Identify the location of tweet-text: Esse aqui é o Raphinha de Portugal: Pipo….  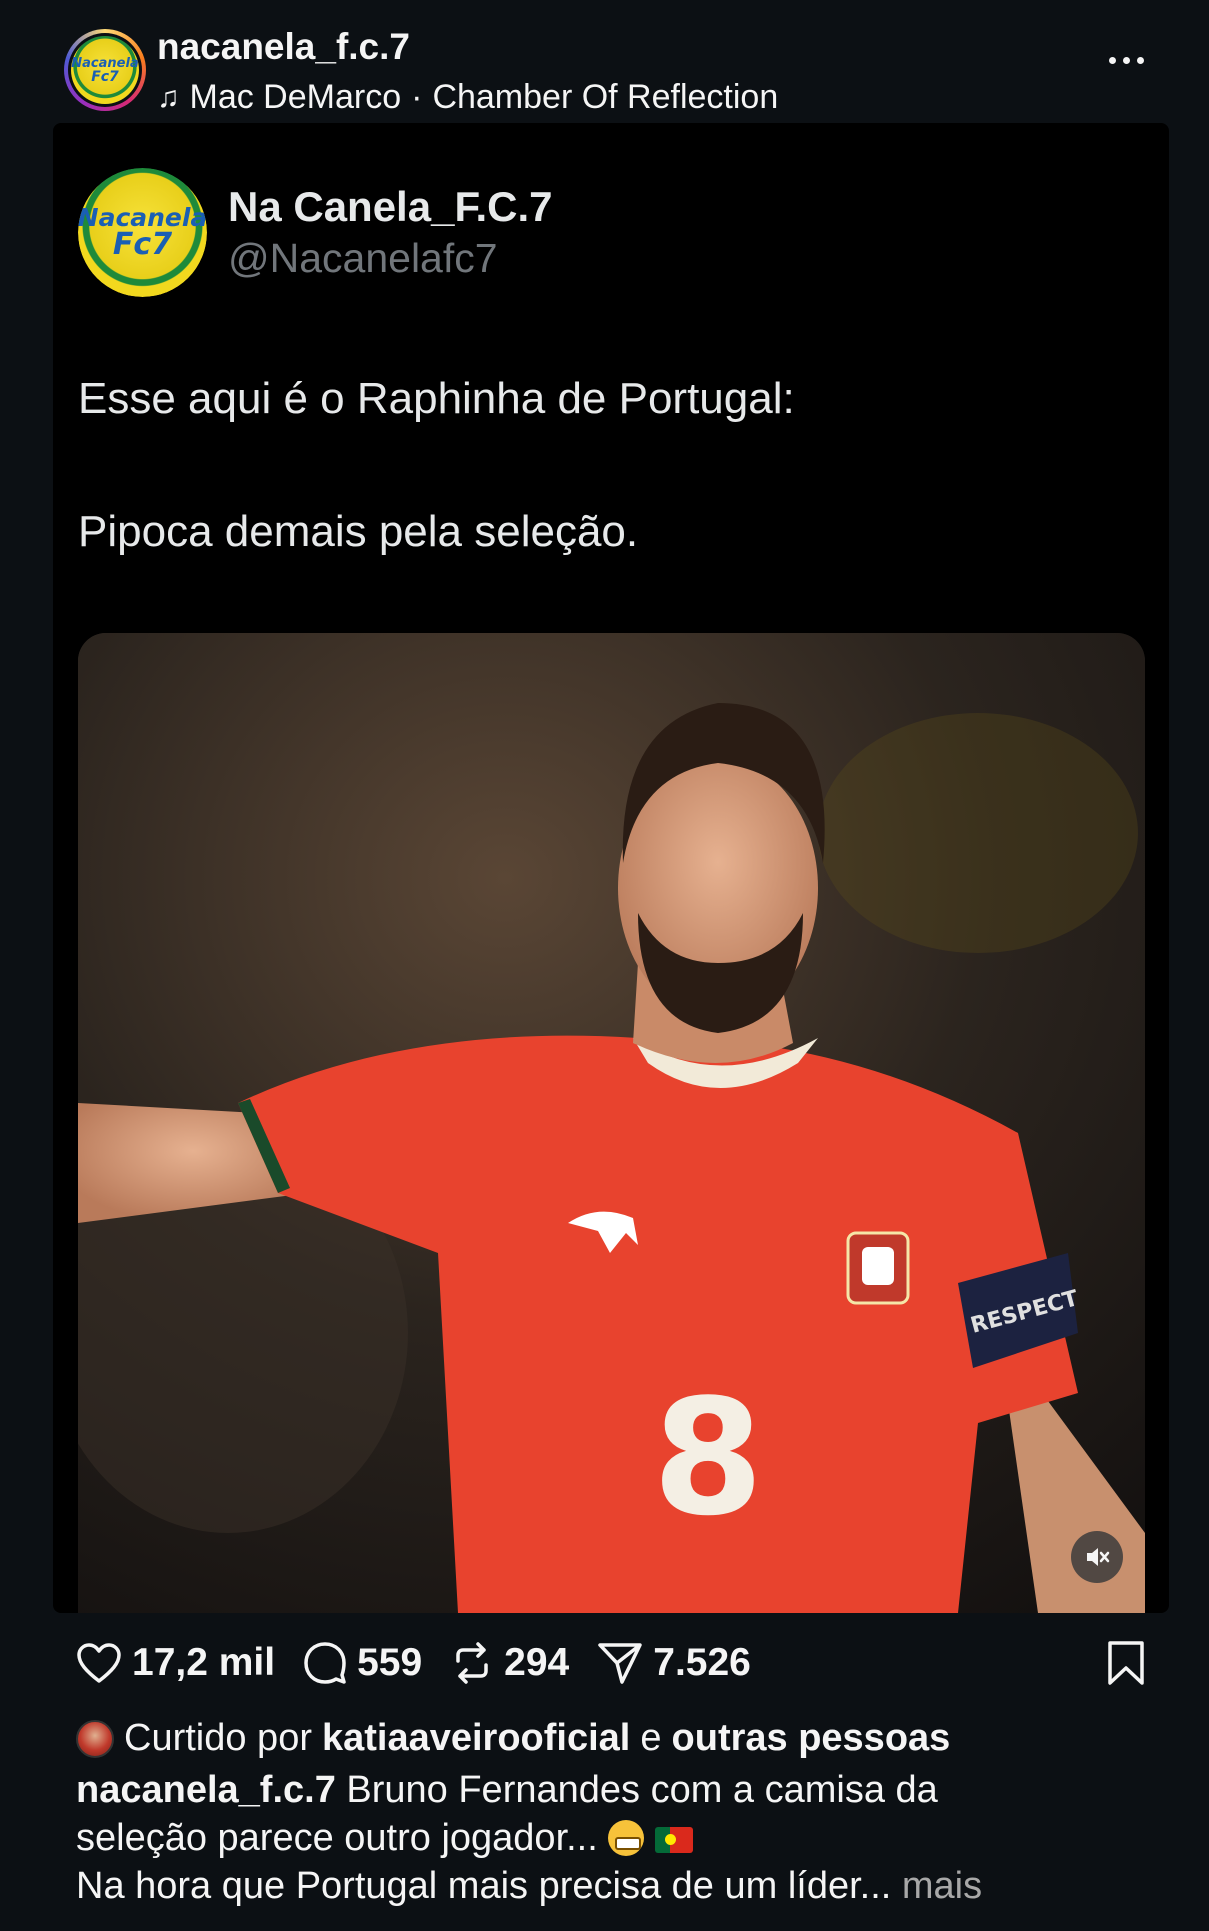
(436, 506).